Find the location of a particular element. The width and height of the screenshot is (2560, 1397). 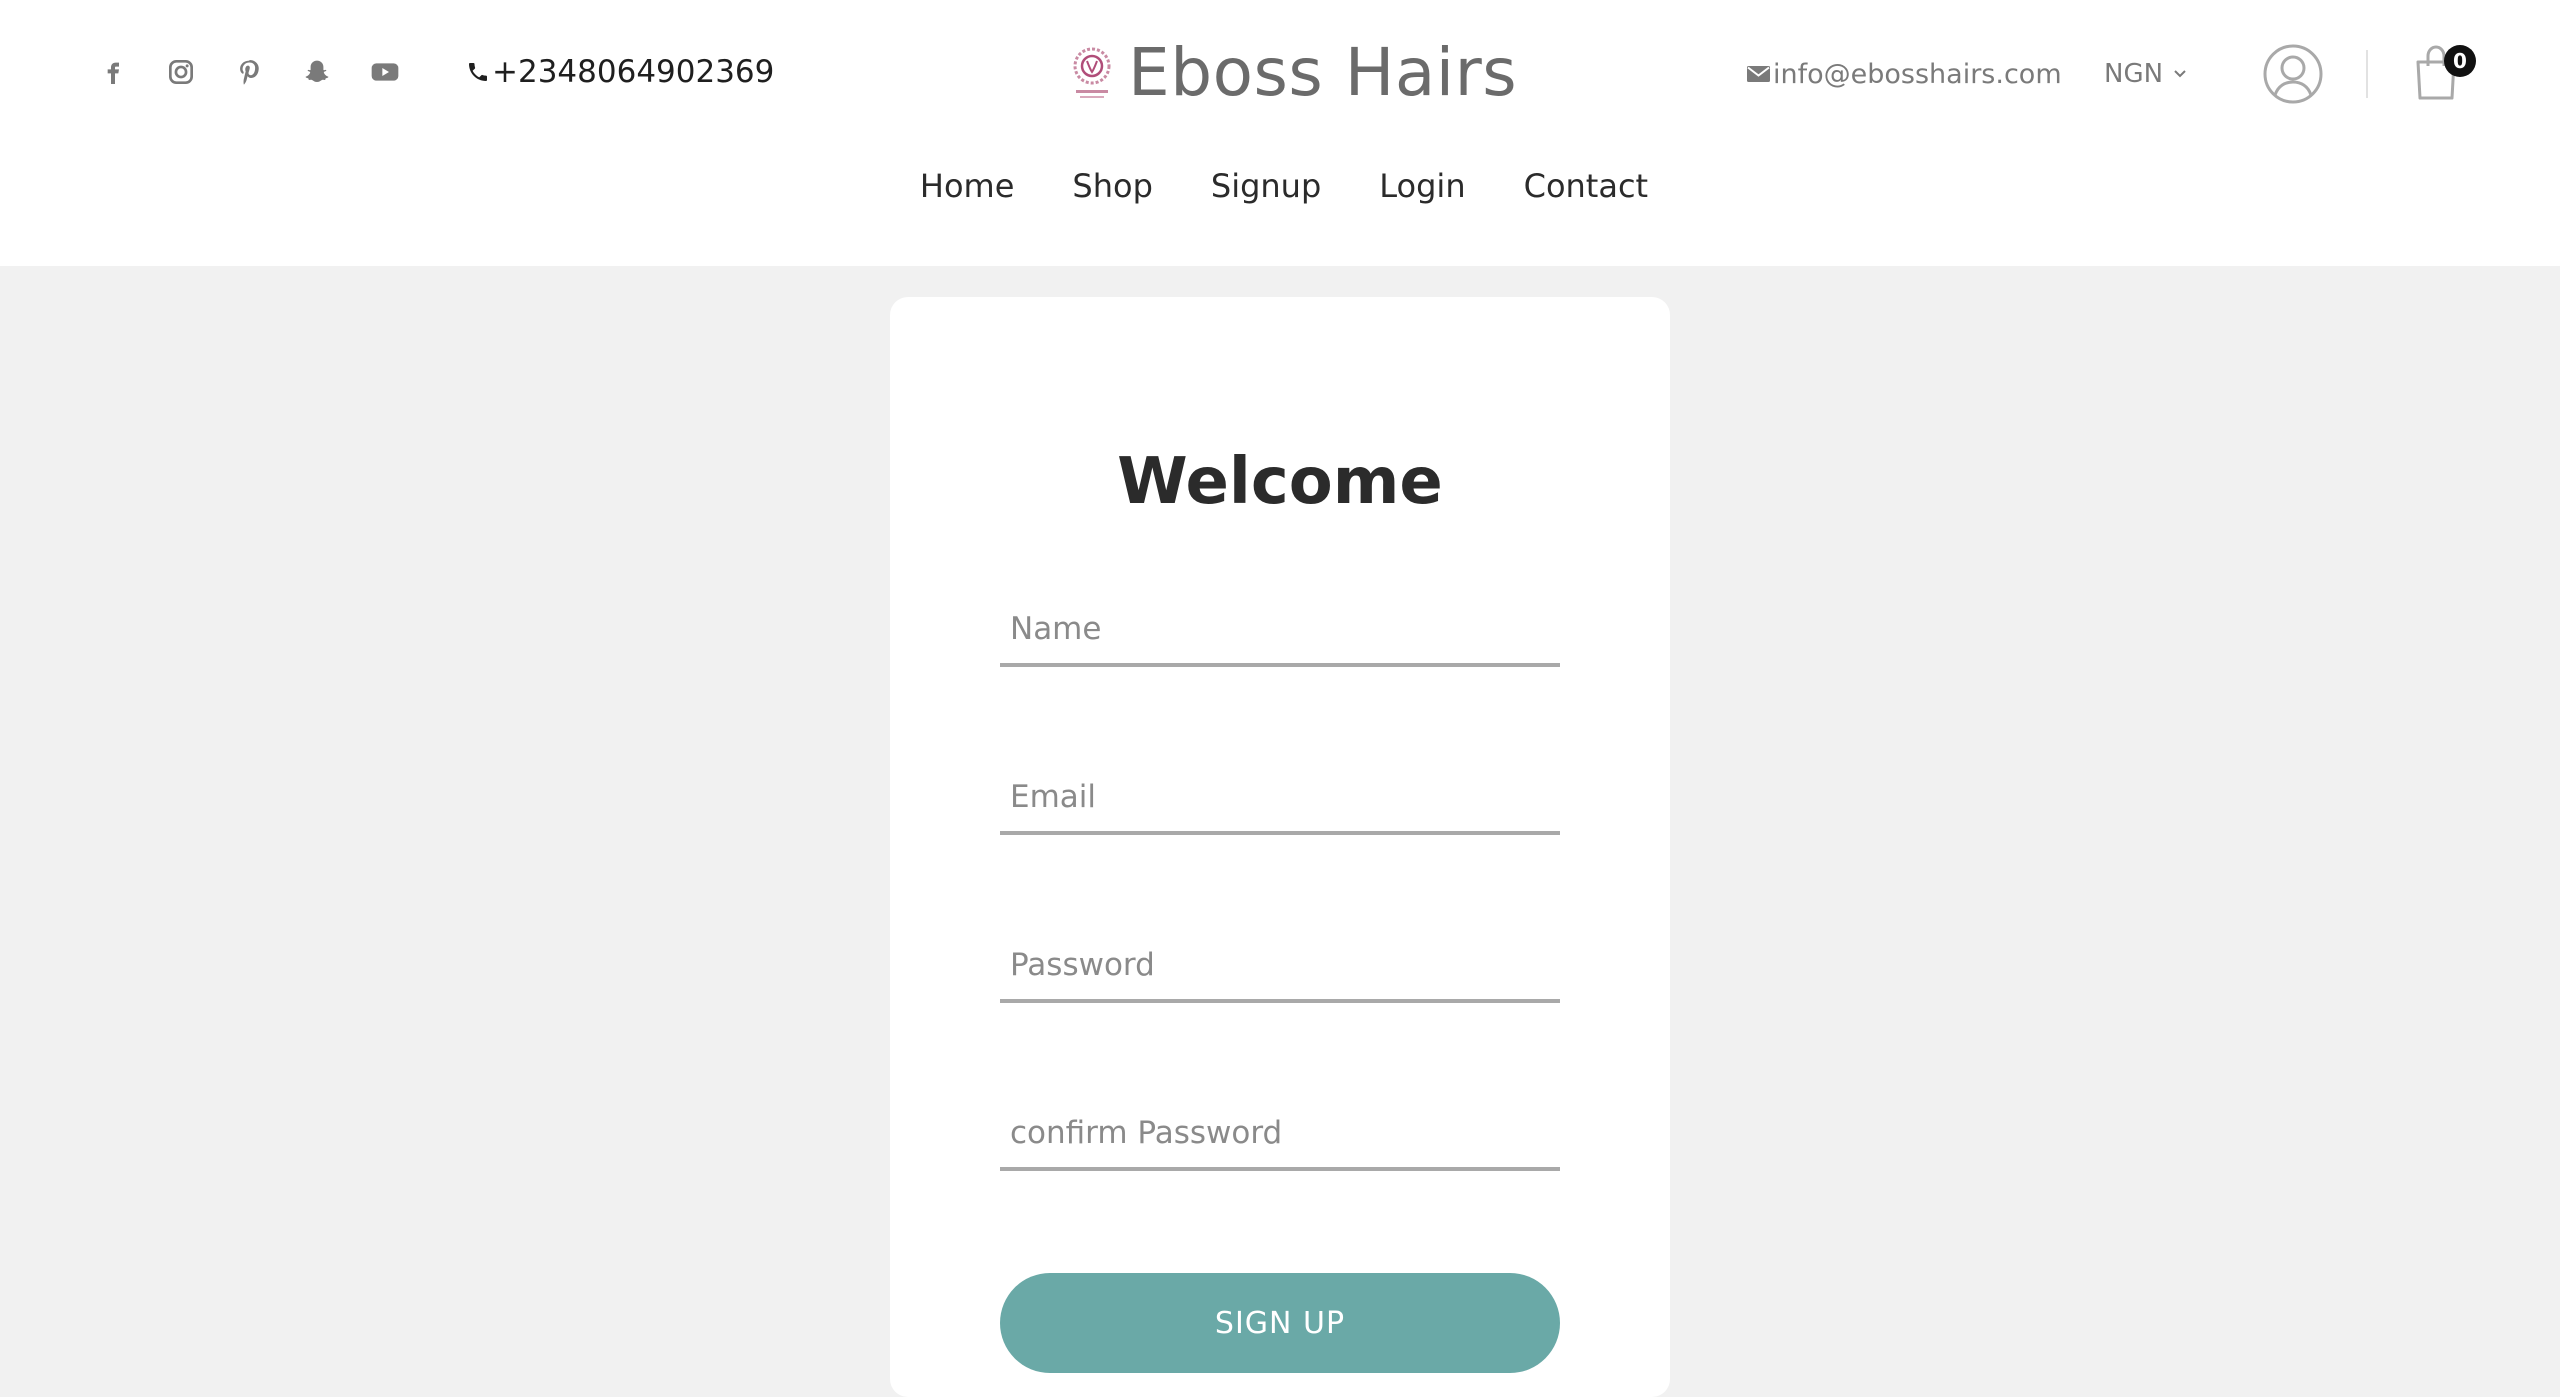

nav-login: Login is located at coordinates (1422, 186).